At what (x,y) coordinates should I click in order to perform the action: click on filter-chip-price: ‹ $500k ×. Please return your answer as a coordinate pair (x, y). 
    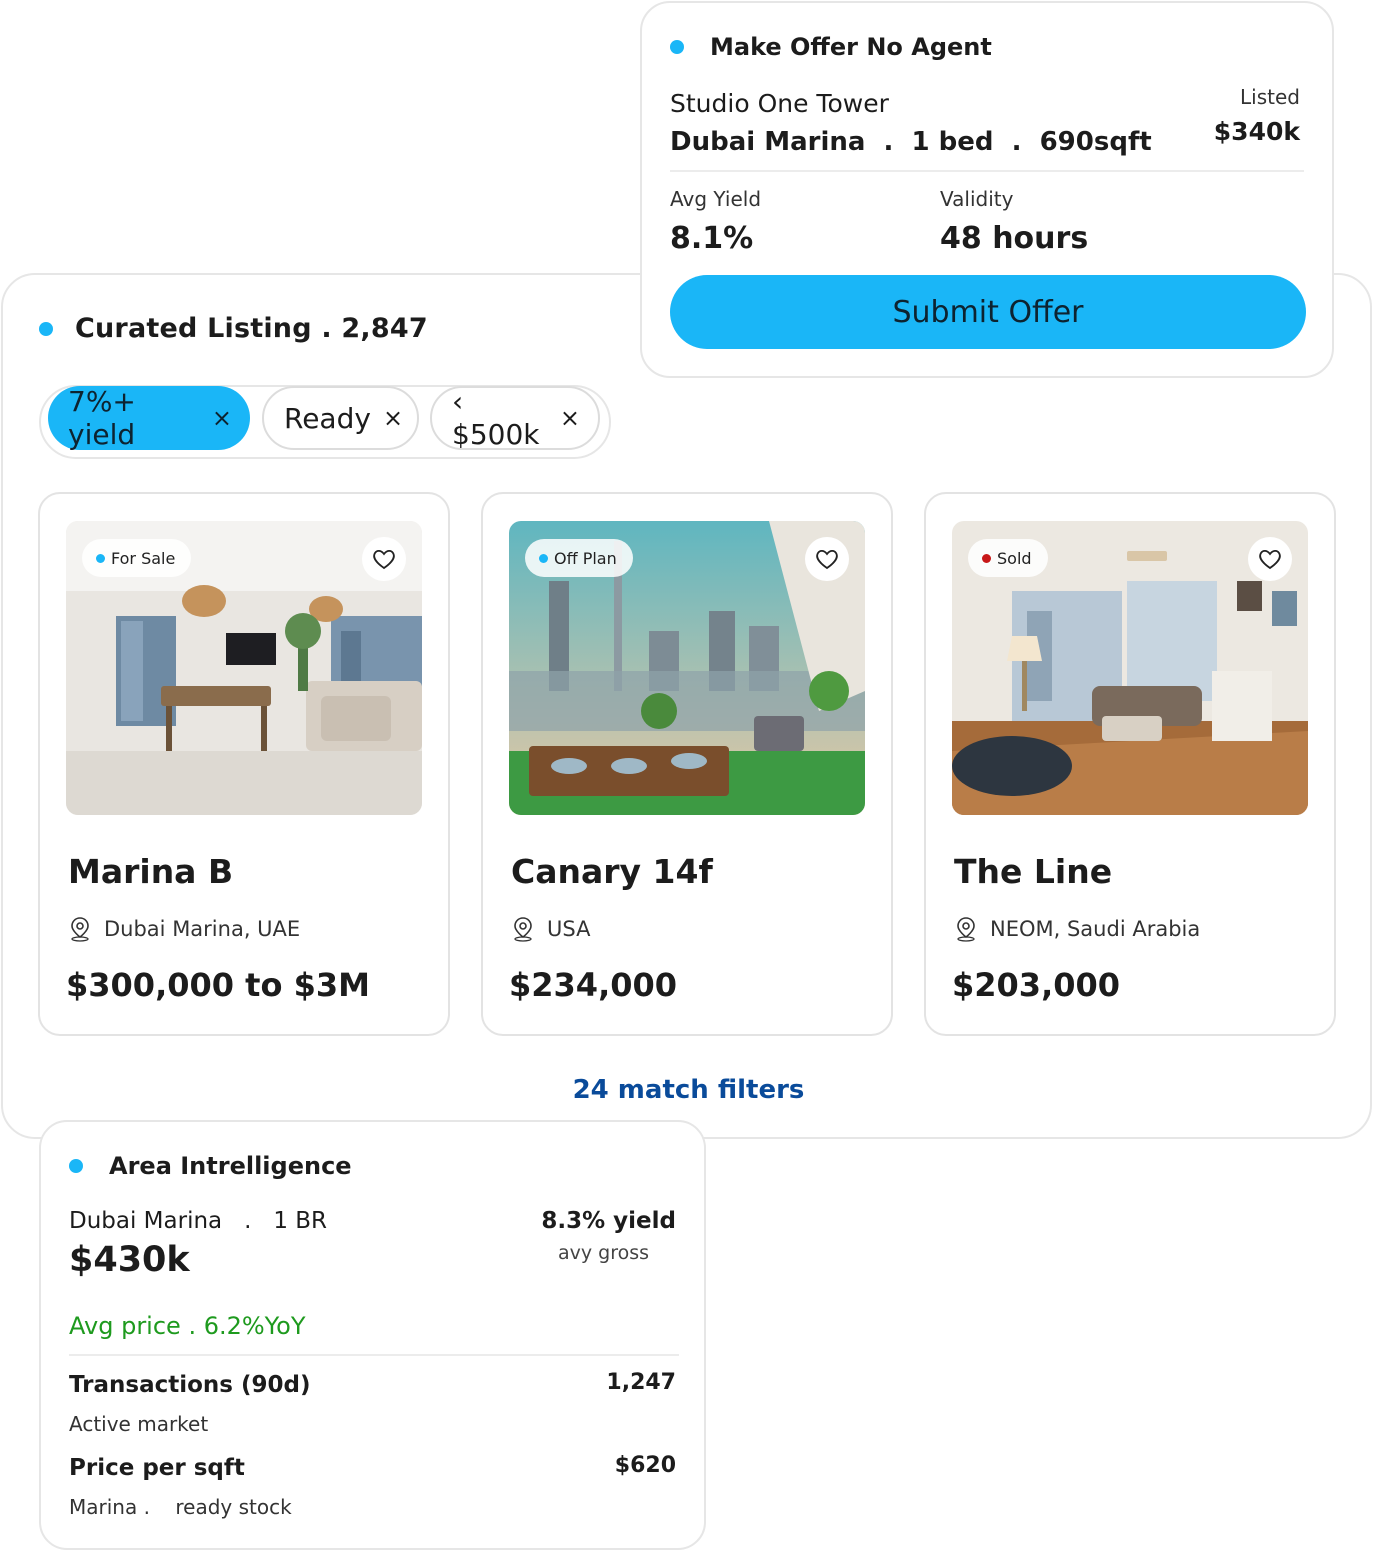
    Looking at the image, I should click on (515, 418).